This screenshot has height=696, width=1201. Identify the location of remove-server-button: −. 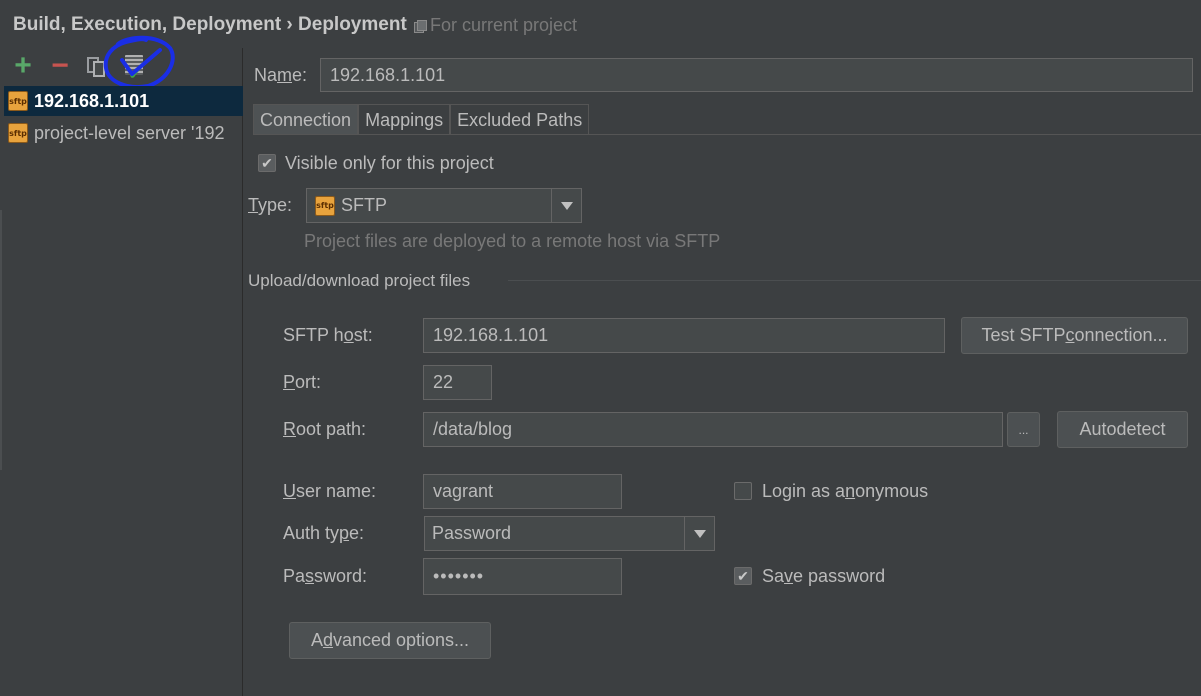
(60, 66).